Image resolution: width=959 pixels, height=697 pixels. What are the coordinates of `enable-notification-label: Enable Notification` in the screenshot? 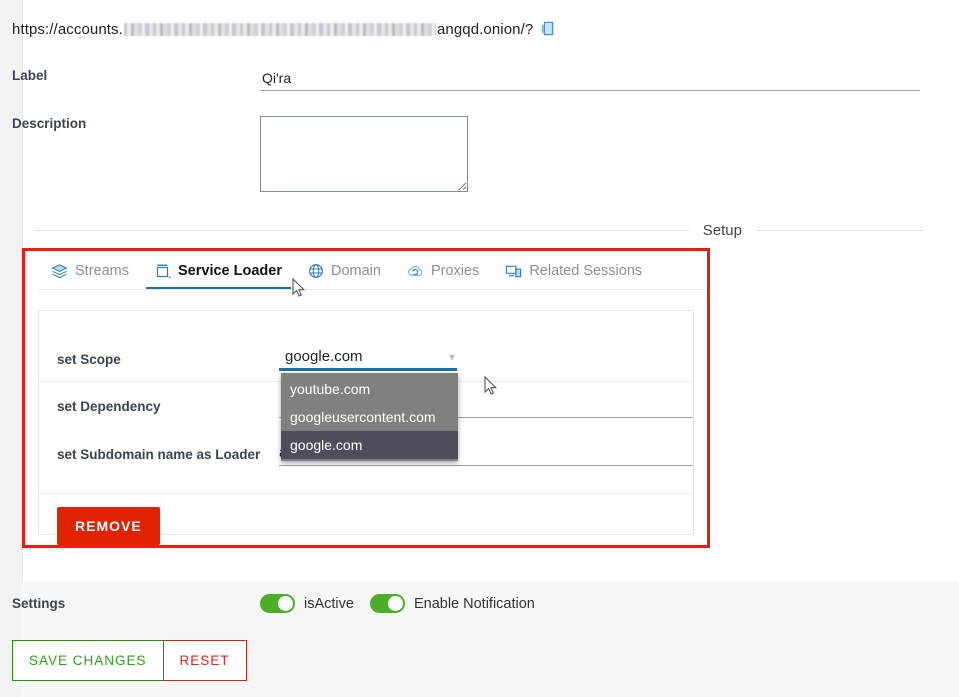 It's located at (474, 603).